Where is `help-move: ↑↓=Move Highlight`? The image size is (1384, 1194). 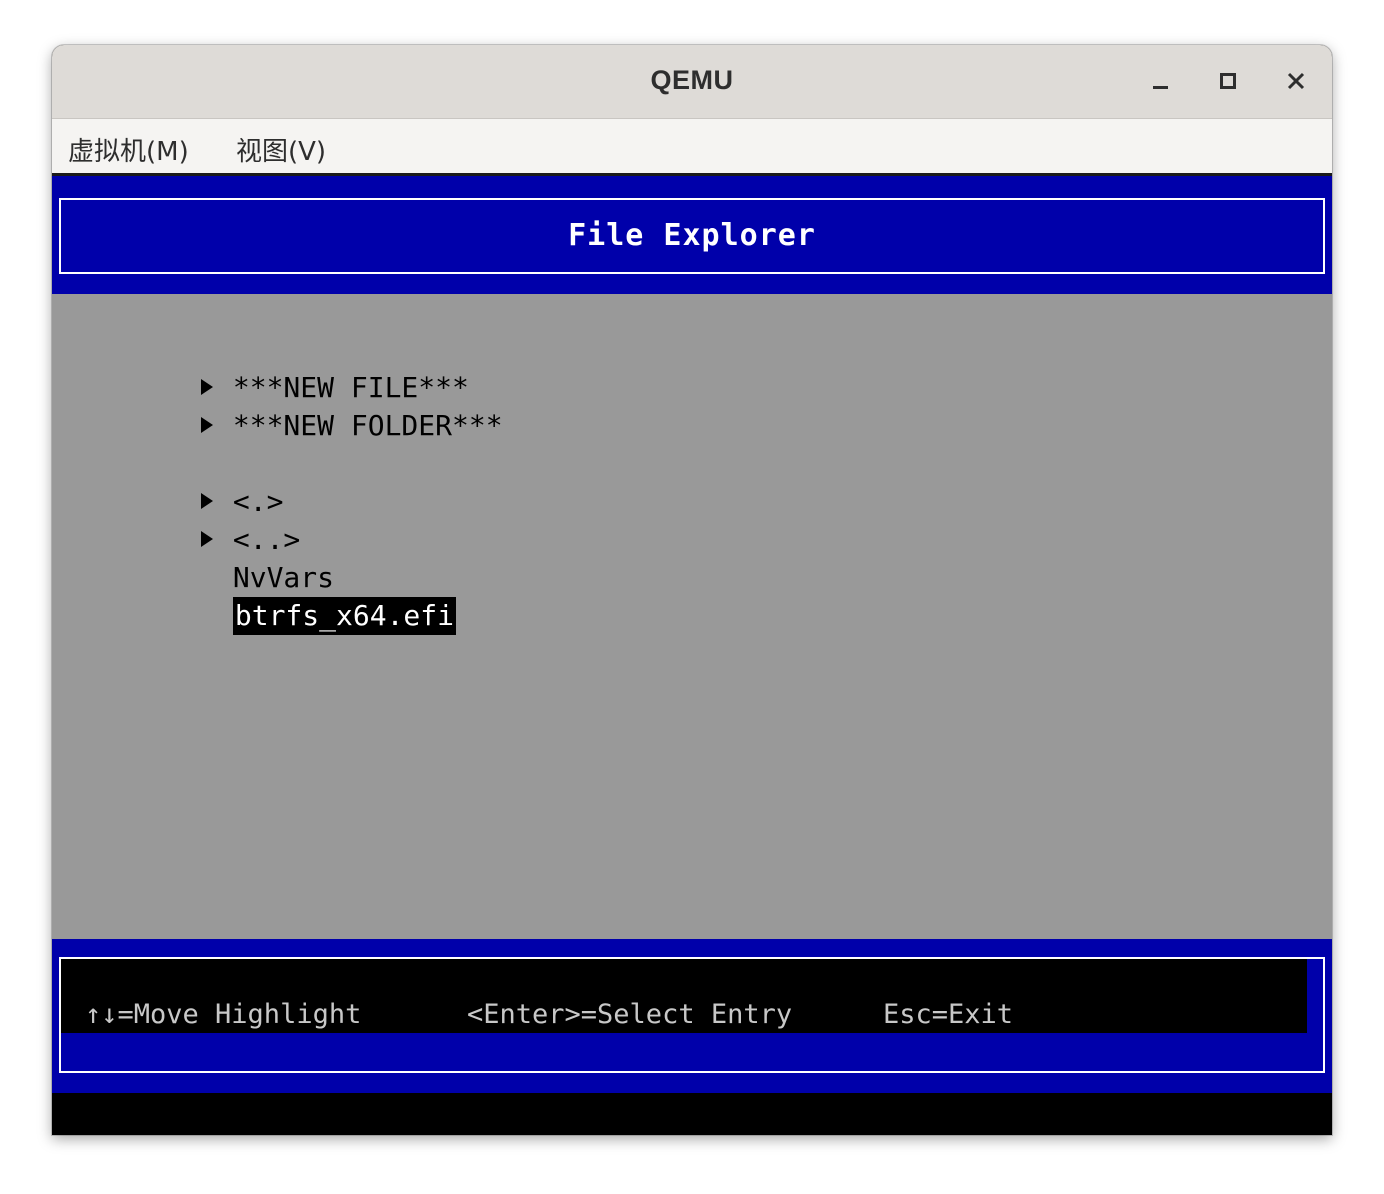
help-move: ↑↓=Move Highlight is located at coordinates (223, 1014).